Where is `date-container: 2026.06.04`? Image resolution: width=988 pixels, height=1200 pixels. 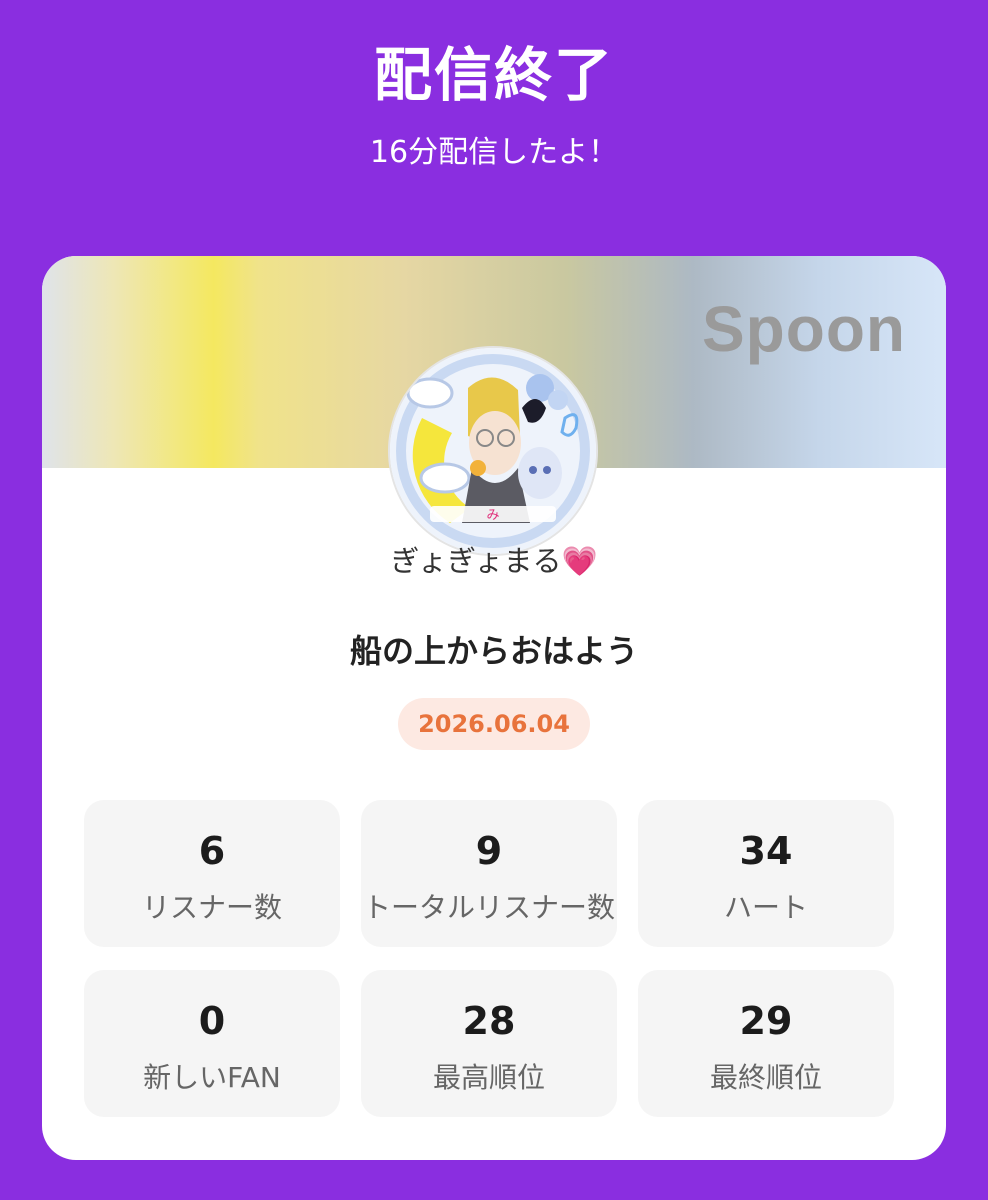 date-container: 2026.06.04 is located at coordinates (494, 724).